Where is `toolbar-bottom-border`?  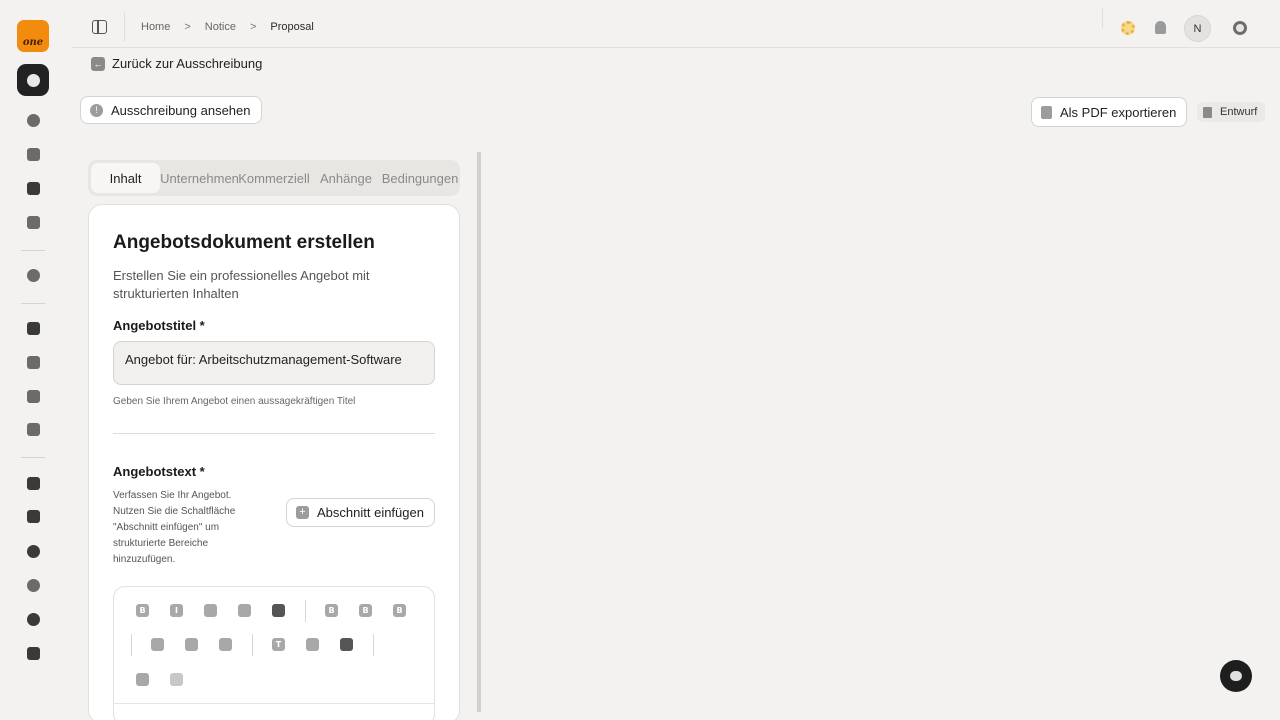 toolbar-bottom-border is located at coordinates (274, 703).